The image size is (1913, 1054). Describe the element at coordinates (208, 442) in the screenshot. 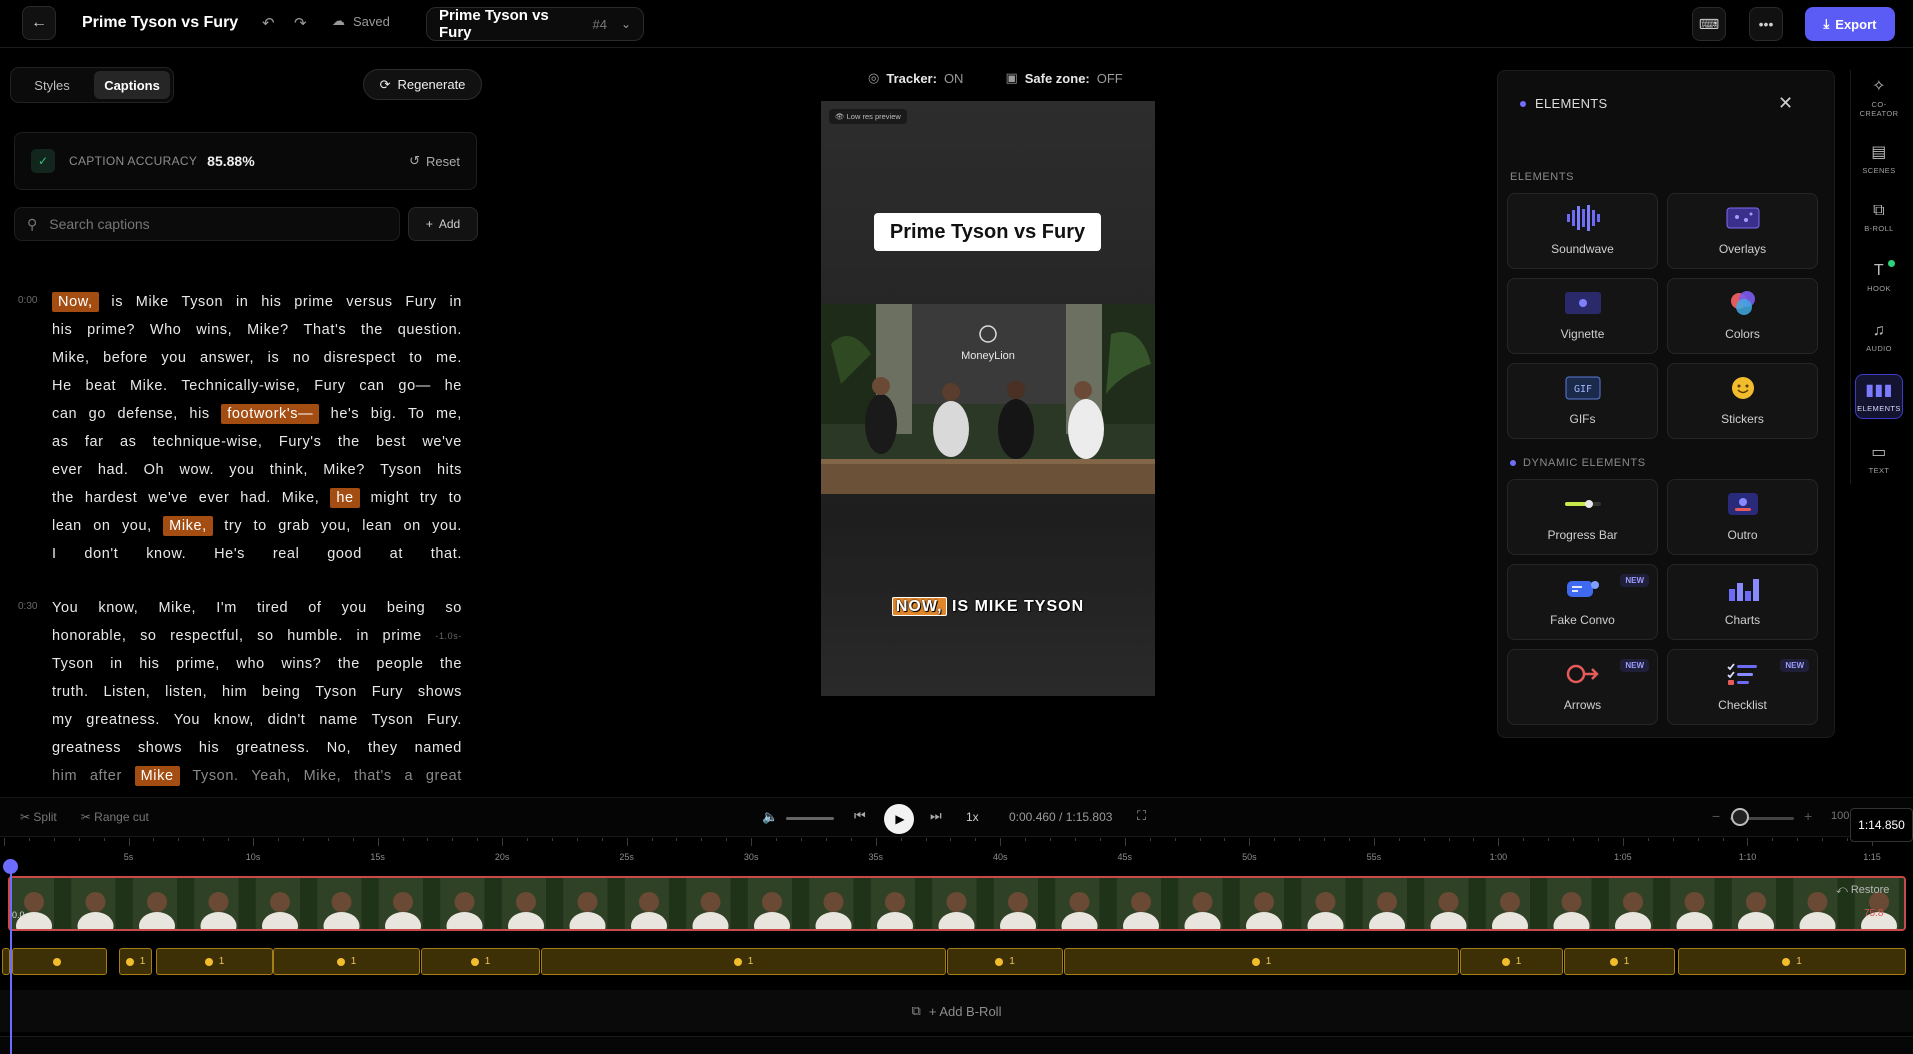

I see `caption-word: technique-wise,` at that location.